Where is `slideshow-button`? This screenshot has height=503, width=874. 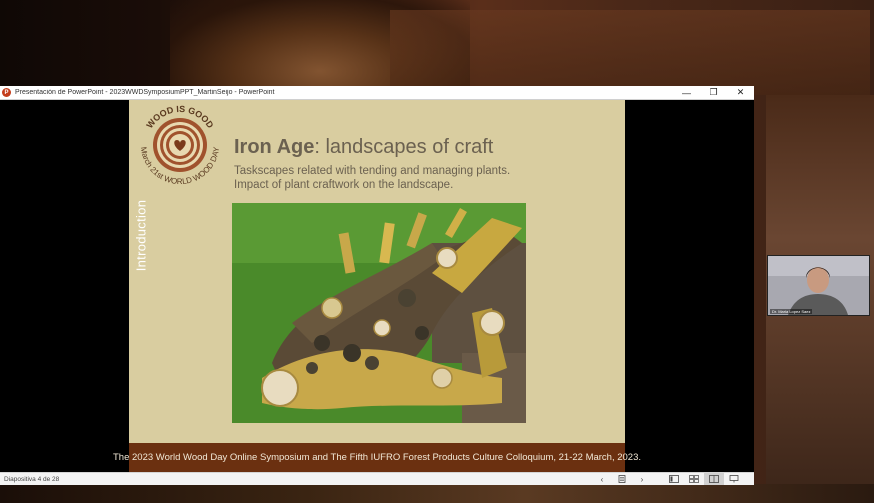 slideshow-button is located at coordinates (734, 479).